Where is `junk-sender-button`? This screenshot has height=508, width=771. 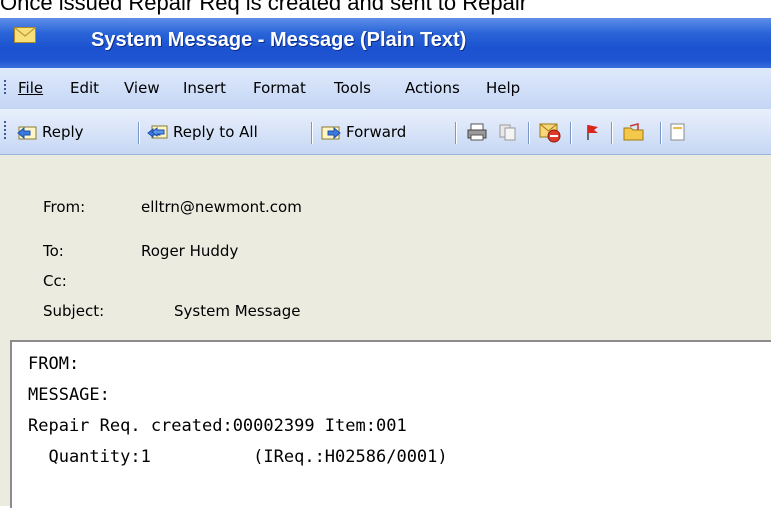 junk-sender-button is located at coordinates (550, 132).